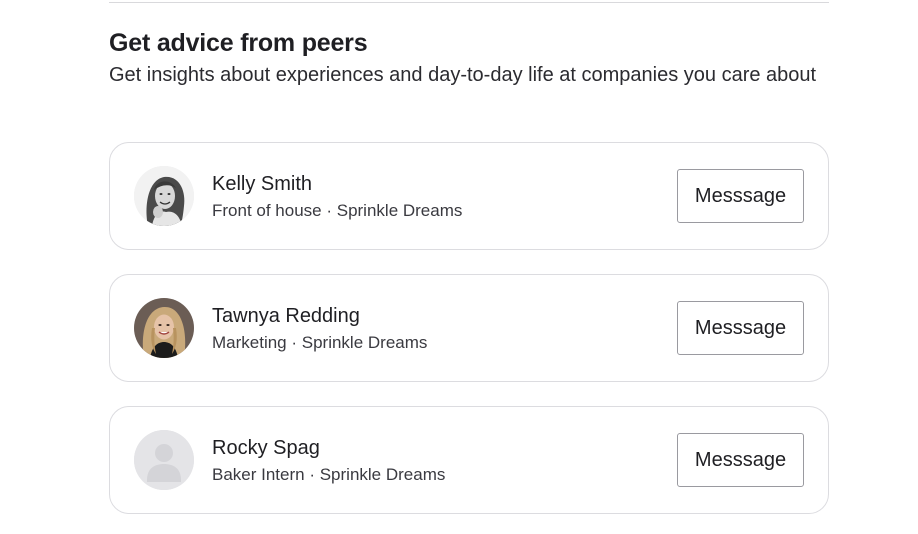 The image size is (918, 534). I want to click on default-user-icon, so click(164, 460).